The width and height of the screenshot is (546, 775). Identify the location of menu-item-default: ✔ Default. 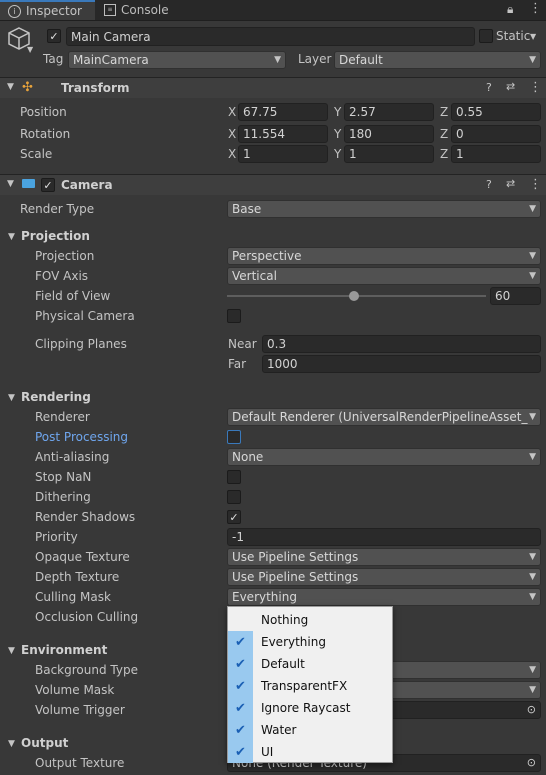
(310, 664).